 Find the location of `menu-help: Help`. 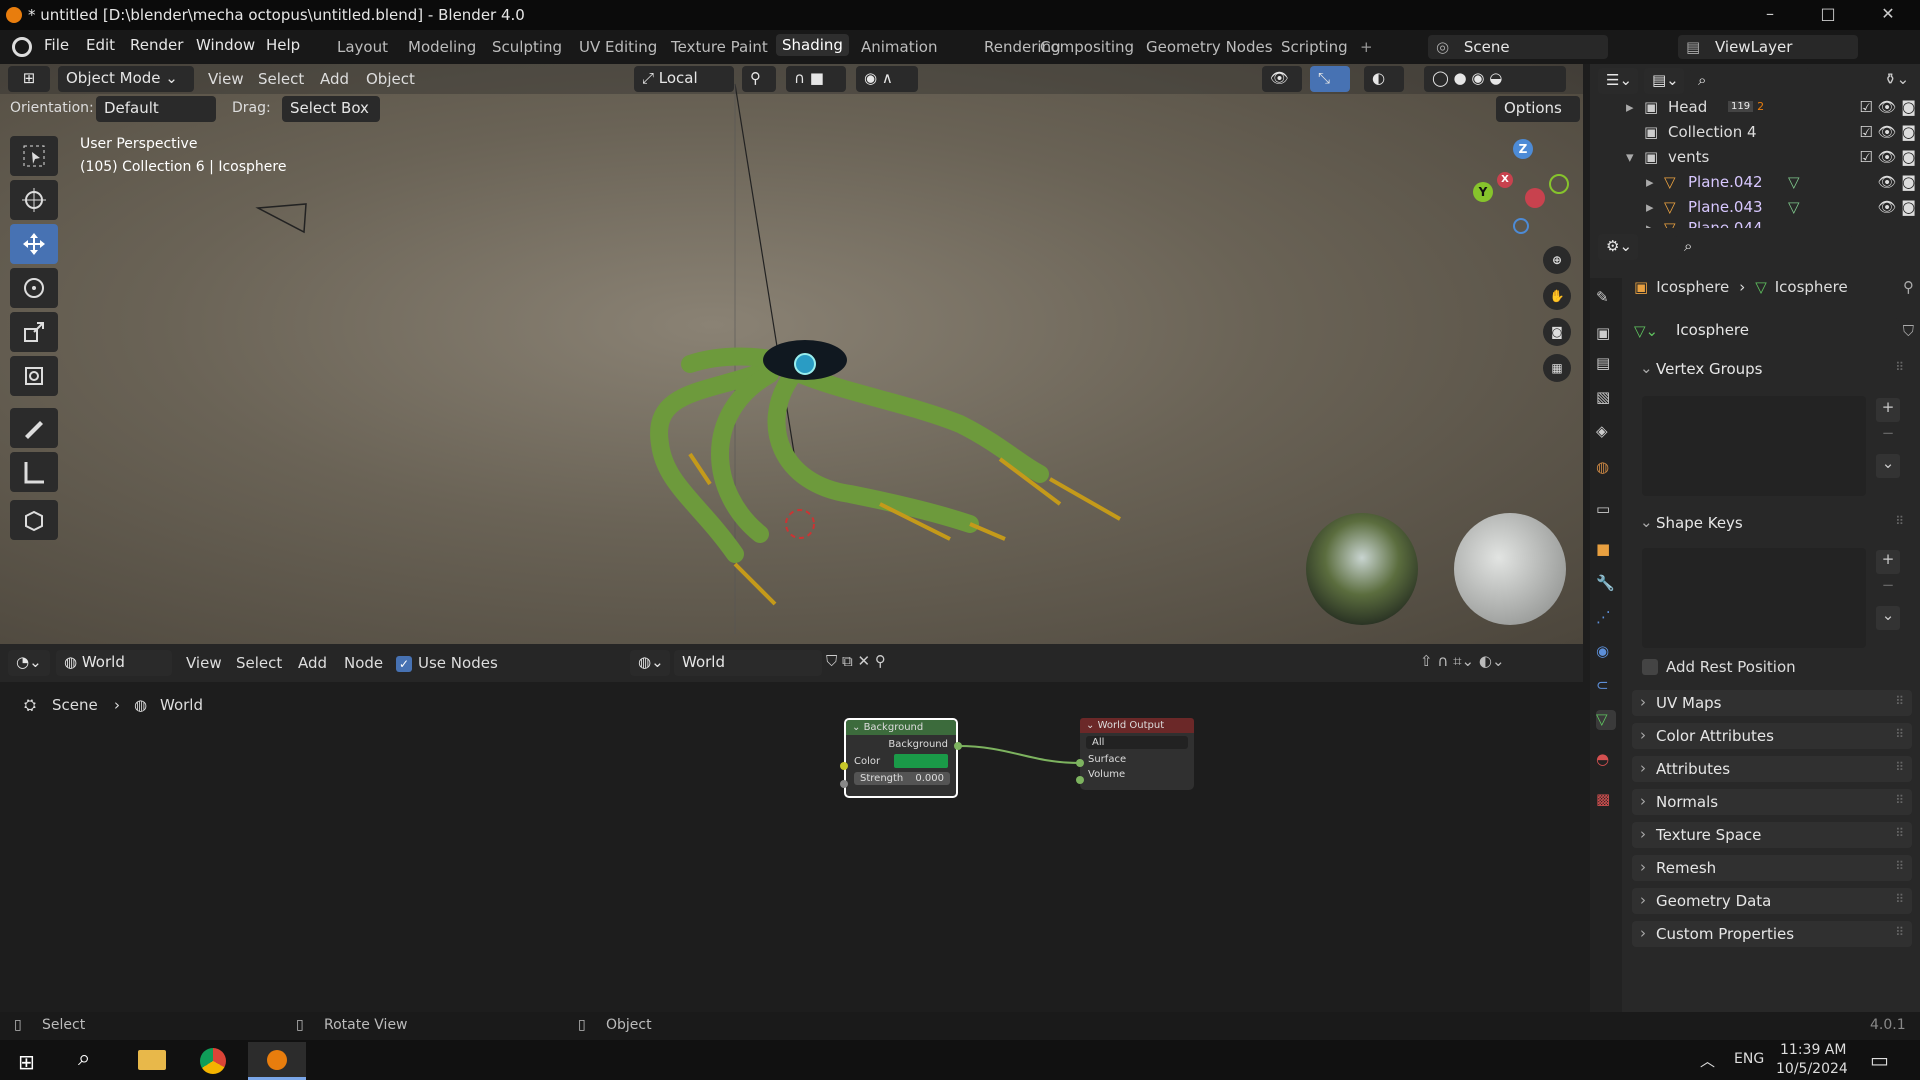

menu-help: Help is located at coordinates (283, 45).